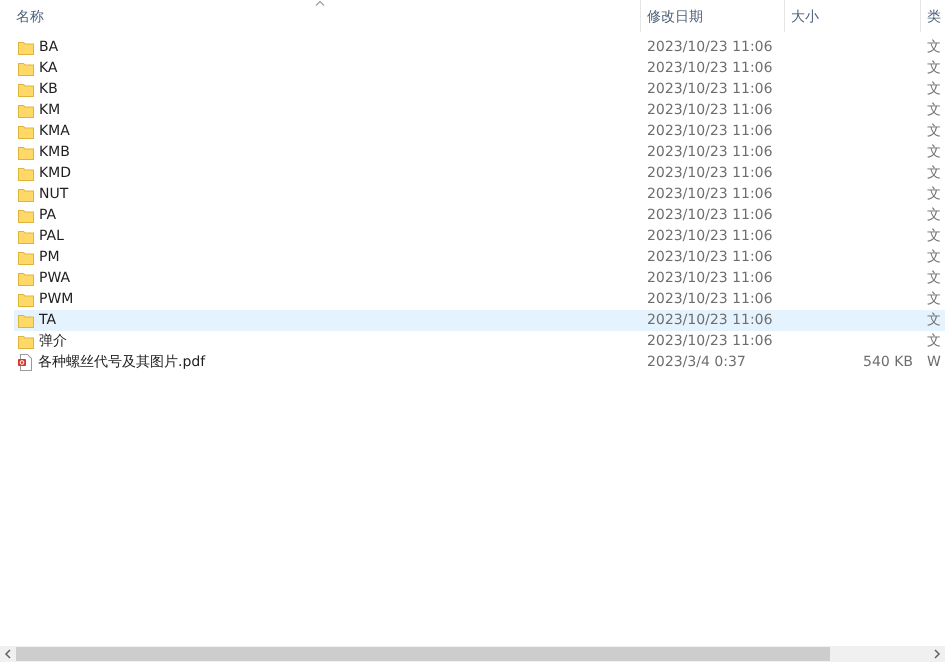 This screenshot has width=945, height=662. I want to click on file-row: NUT 2023/10/23 11:06 文, so click(479, 194).